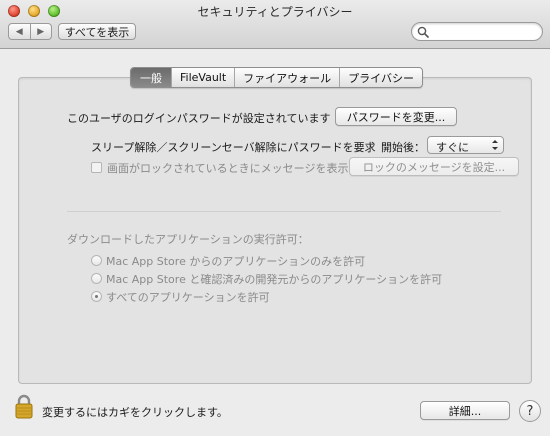 This screenshot has height=436, width=550. Describe the element at coordinates (403, 147) in the screenshot. I see `start-after-label: 開始後：` at that location.